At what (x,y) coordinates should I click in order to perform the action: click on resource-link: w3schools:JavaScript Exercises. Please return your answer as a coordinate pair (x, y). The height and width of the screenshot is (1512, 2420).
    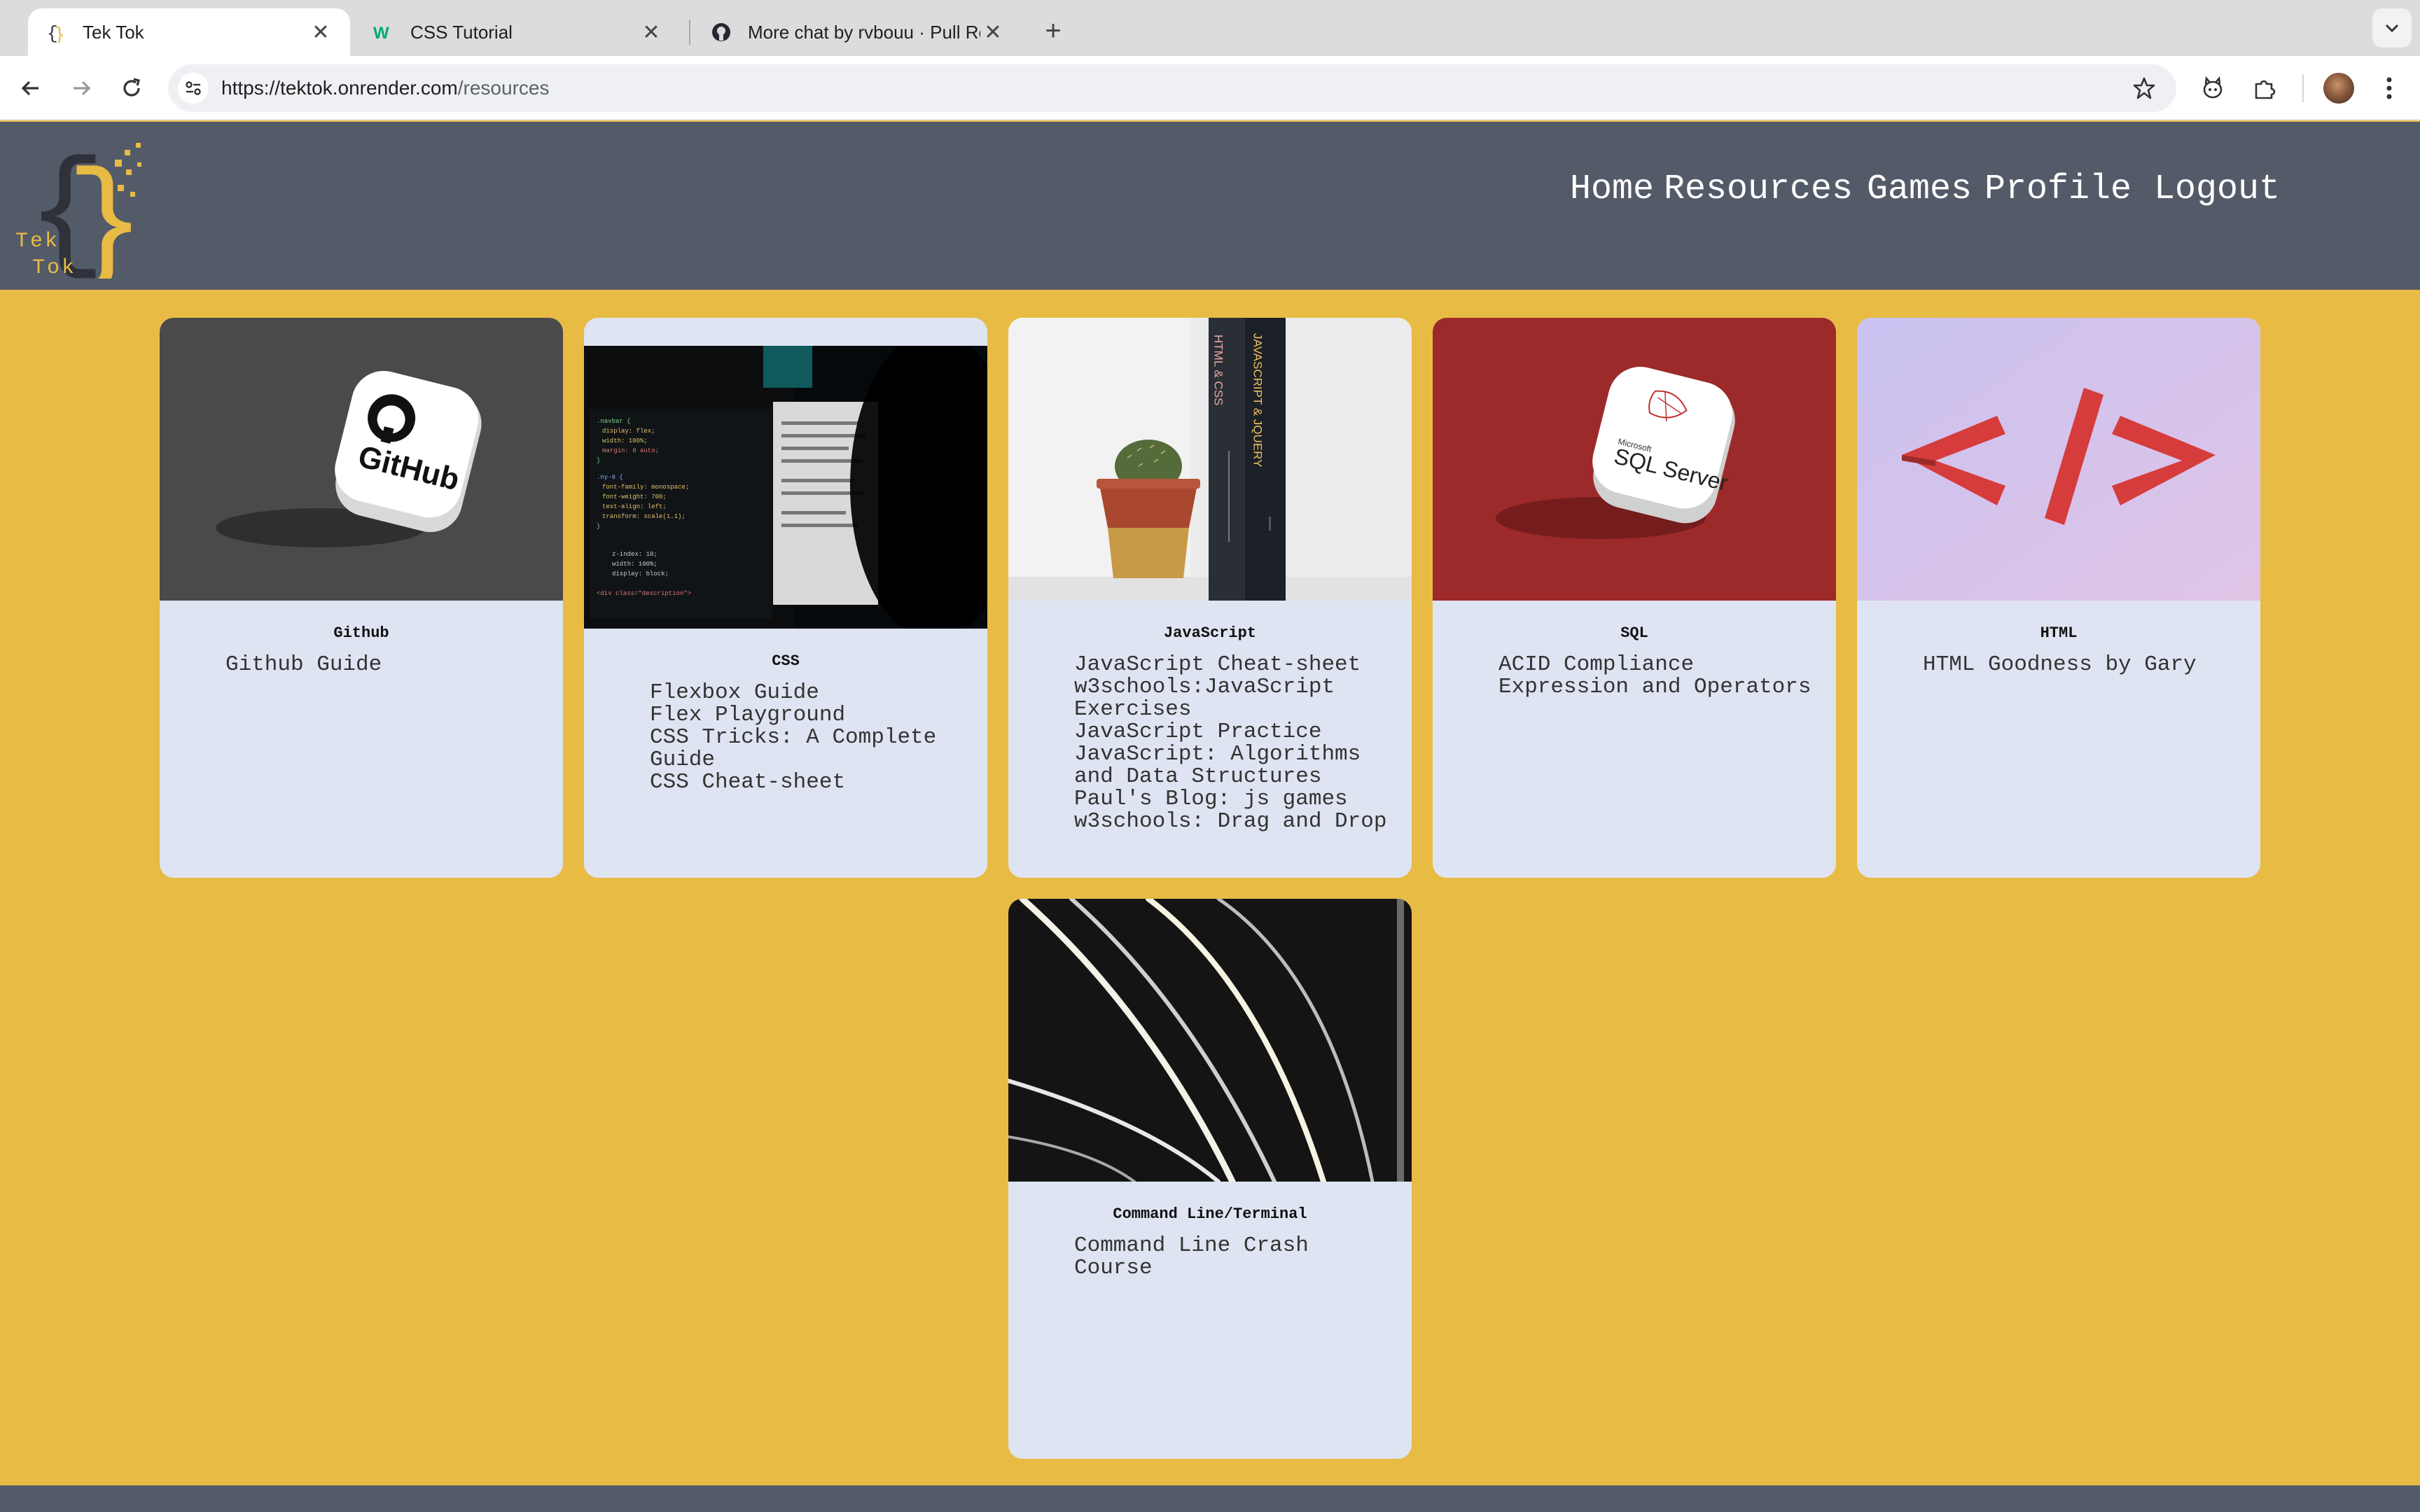
    Looking at the image, I should click on (1231, 698).